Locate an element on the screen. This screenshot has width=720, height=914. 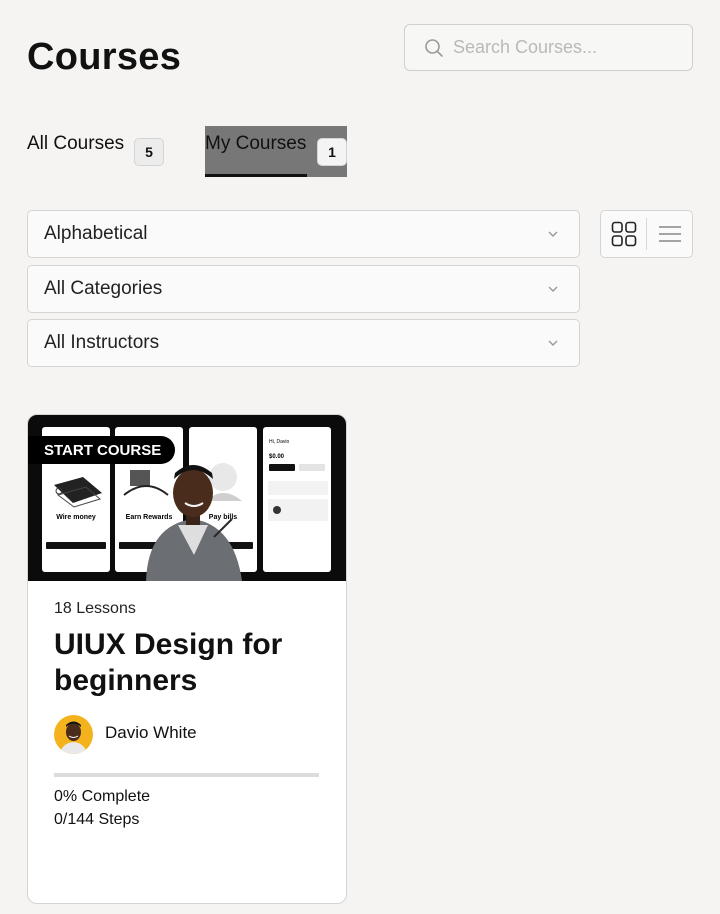
tab-label: All Courses is located at coordinates (76, 143).